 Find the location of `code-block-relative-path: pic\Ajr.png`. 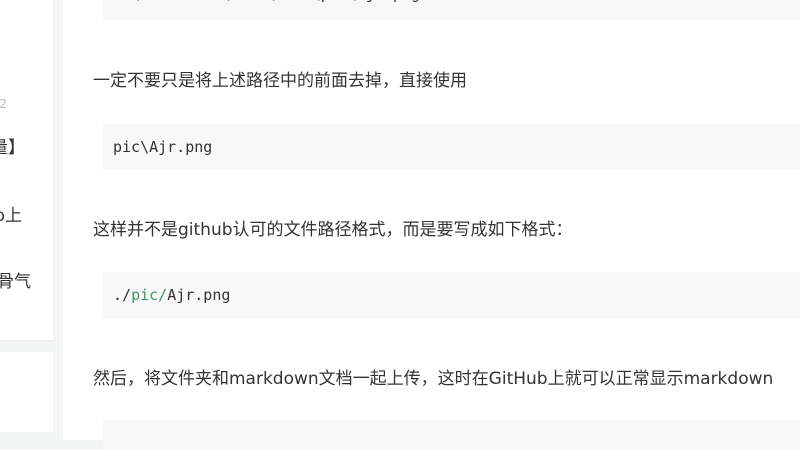

code-block-relative-path: pic\Ajr.png is located at coordinates (451, 147).